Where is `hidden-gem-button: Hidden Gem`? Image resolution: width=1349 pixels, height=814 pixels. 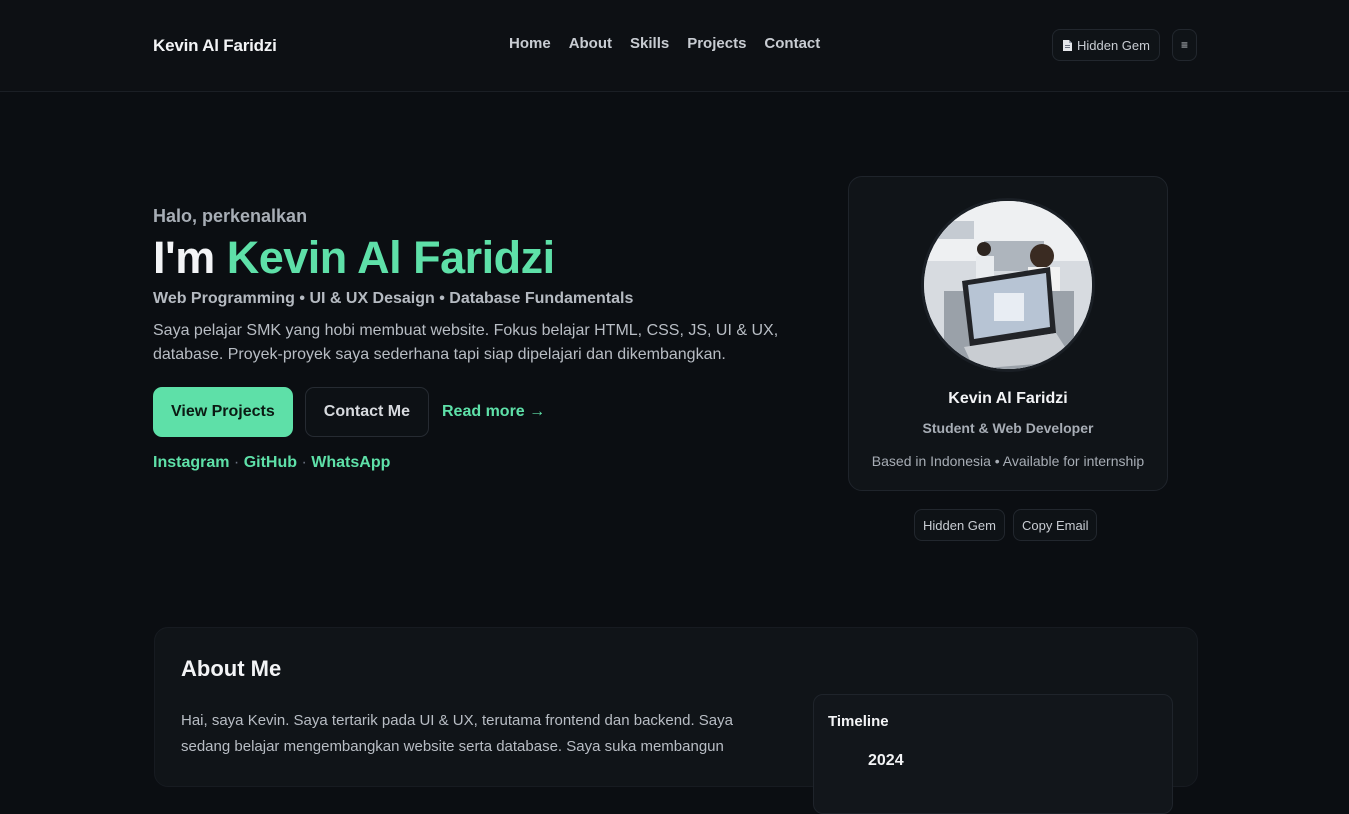
hidden-gem-button: Hidden Gem is located at coordinates (959, 525).